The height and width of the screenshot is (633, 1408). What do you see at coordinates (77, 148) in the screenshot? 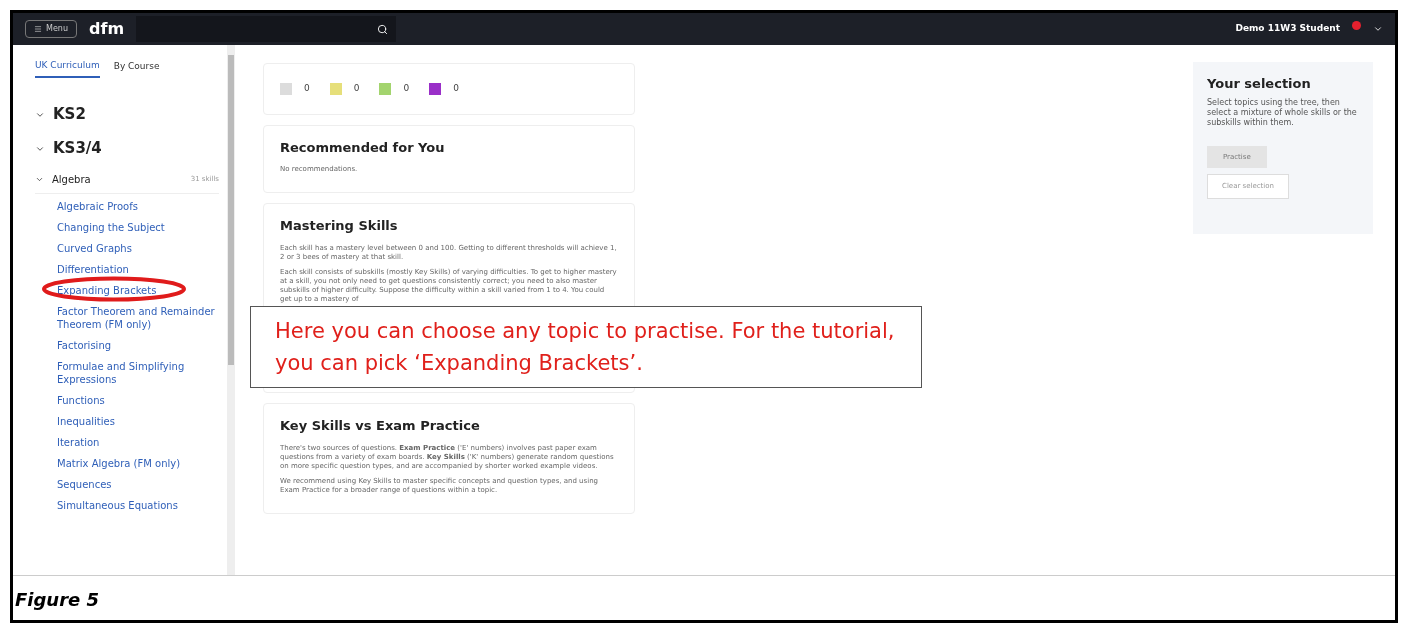
I see `tree-node: KS3/4` at bounding box center [77, 148].